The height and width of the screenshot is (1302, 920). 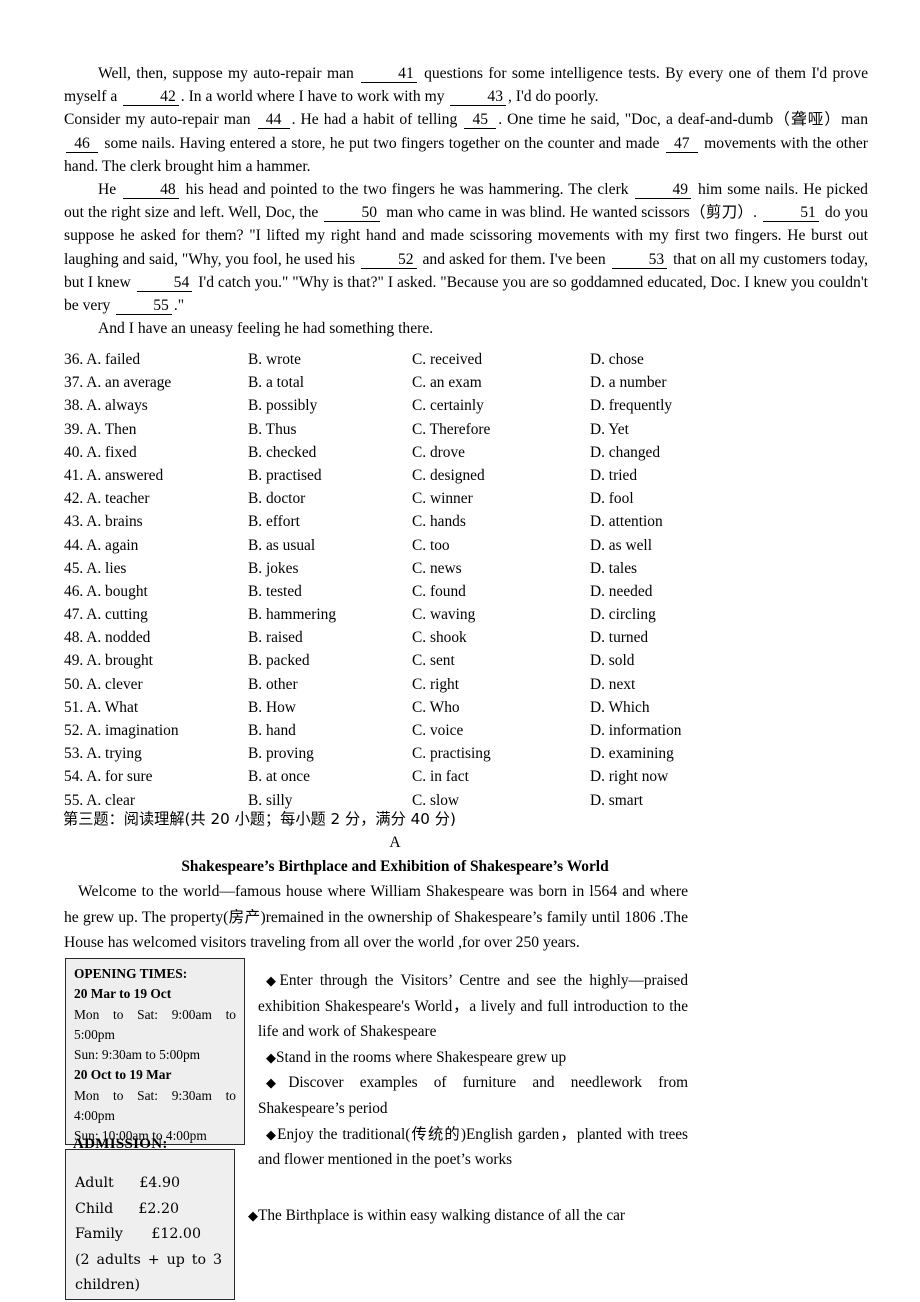 What do you see at coordinates (275, 591) in the screenshot?
I see `option-choice-b: B. tested` at bounding box center [275, 591].